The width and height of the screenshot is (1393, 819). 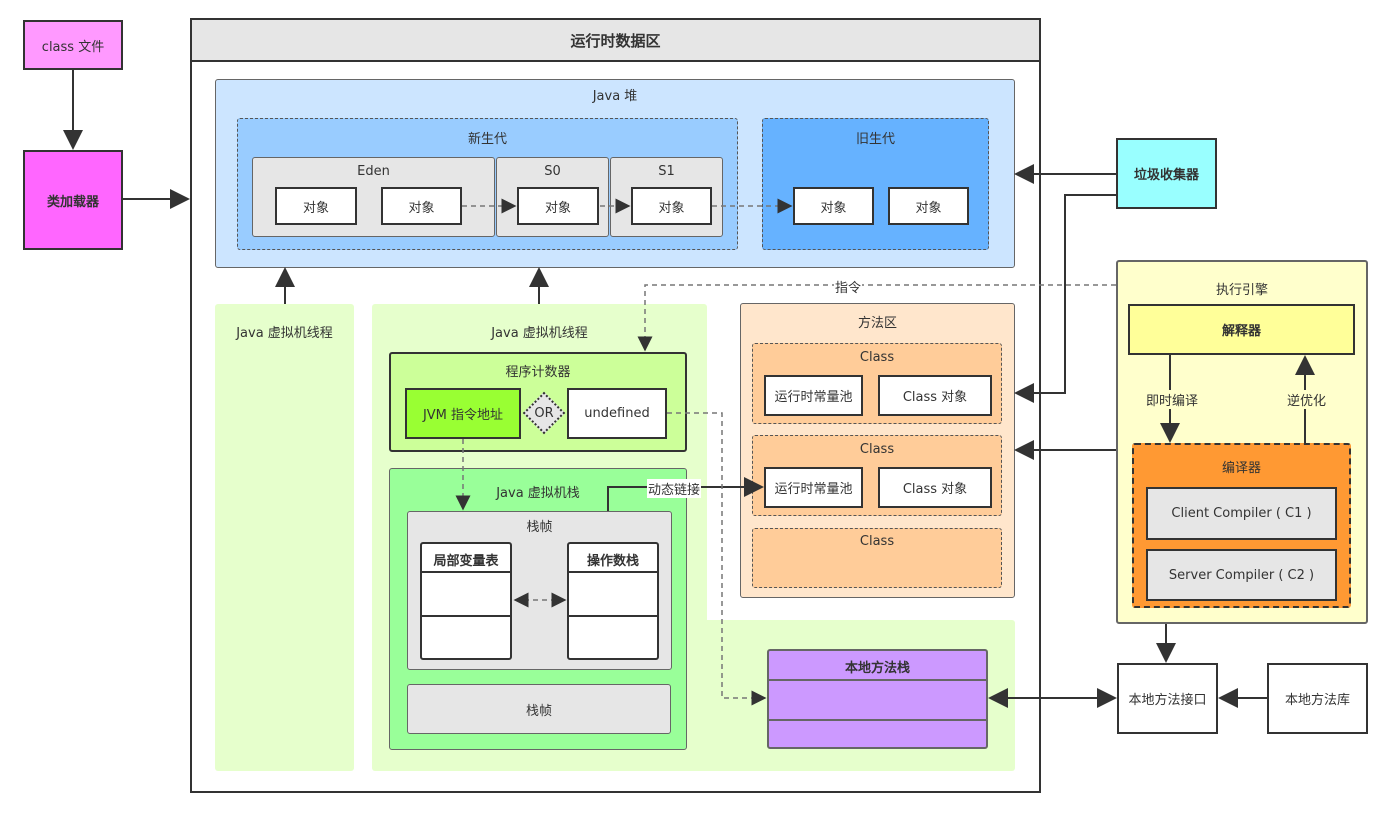 I want to click on local-variable-table: 局部变量表, so click(x=466, y=601).